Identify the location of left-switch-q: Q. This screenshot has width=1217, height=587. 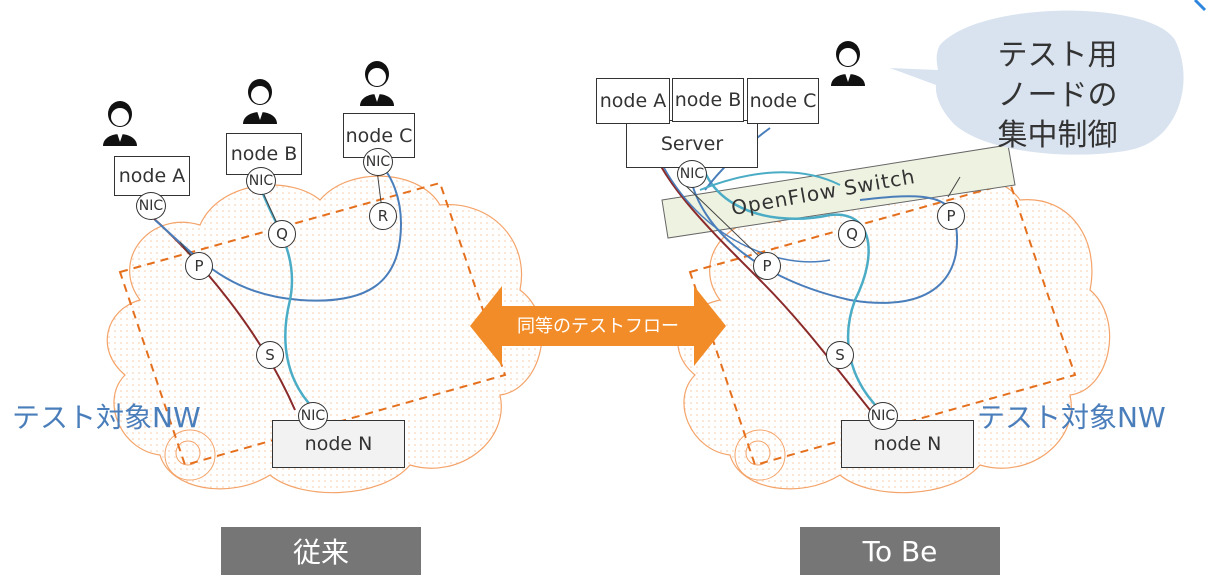
(282, 234).